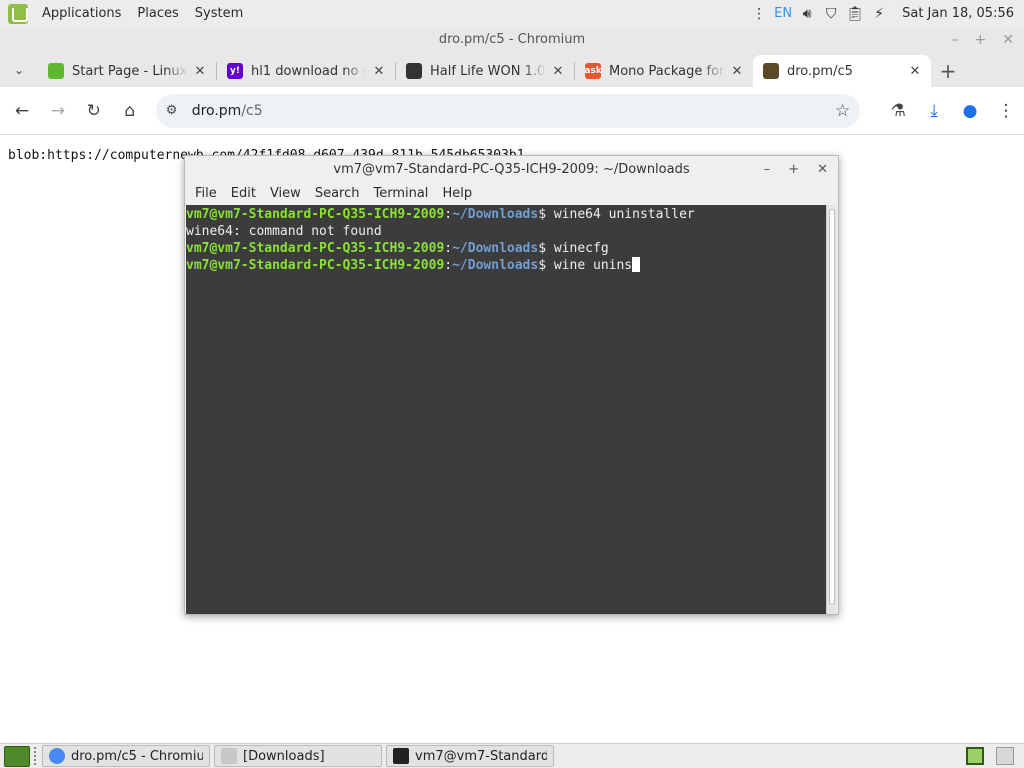  What do you see at coordinates (508, 110) in the screenshot?
I see `address-bar: ⚙︎ dro.pm/c5 ☆` at bounding box center [508, 110].